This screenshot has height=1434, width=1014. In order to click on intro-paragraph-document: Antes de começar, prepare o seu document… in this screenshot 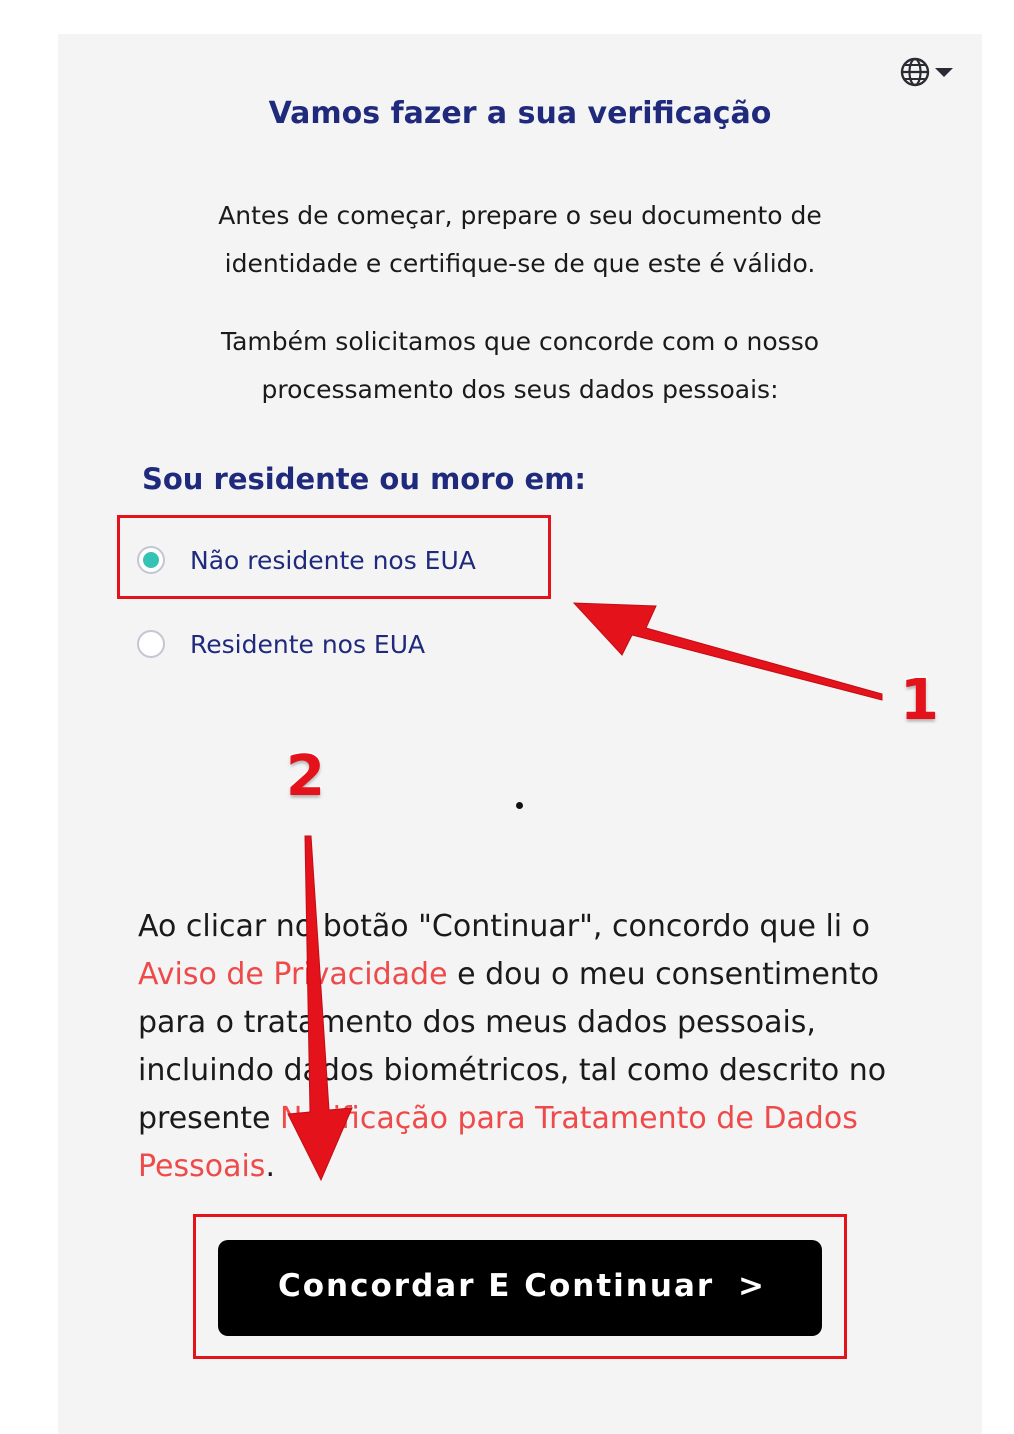, I will do `click(520, 239)`.